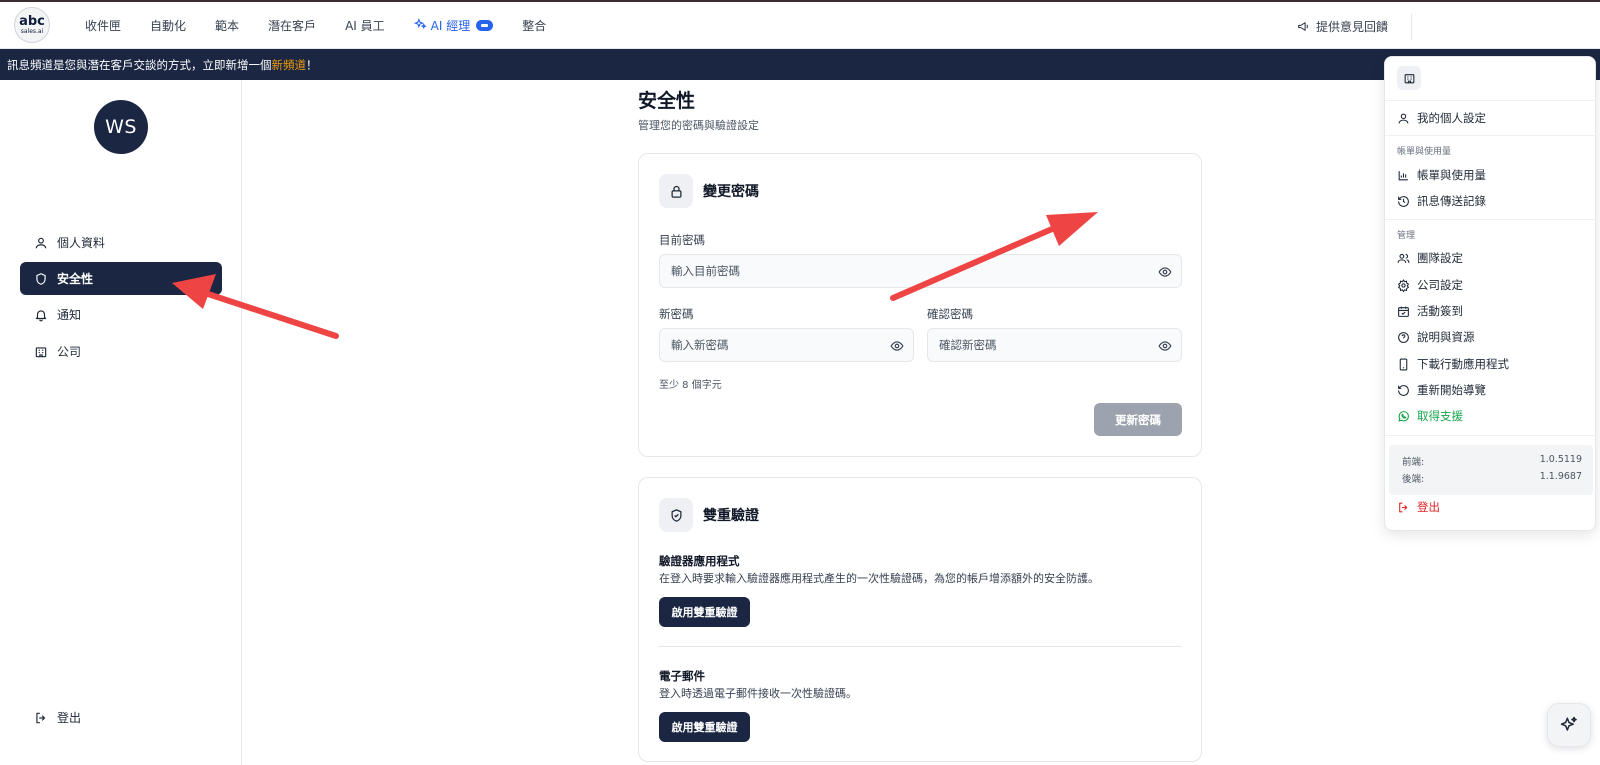  I want to click on enable-2fa-app-button: 啟用雙重驗證, so click(704, 612).